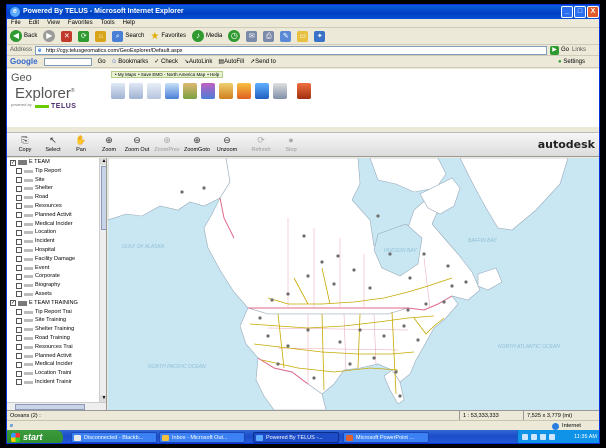  I want to click on layer-item: Shelter Training, so click(56, 329).